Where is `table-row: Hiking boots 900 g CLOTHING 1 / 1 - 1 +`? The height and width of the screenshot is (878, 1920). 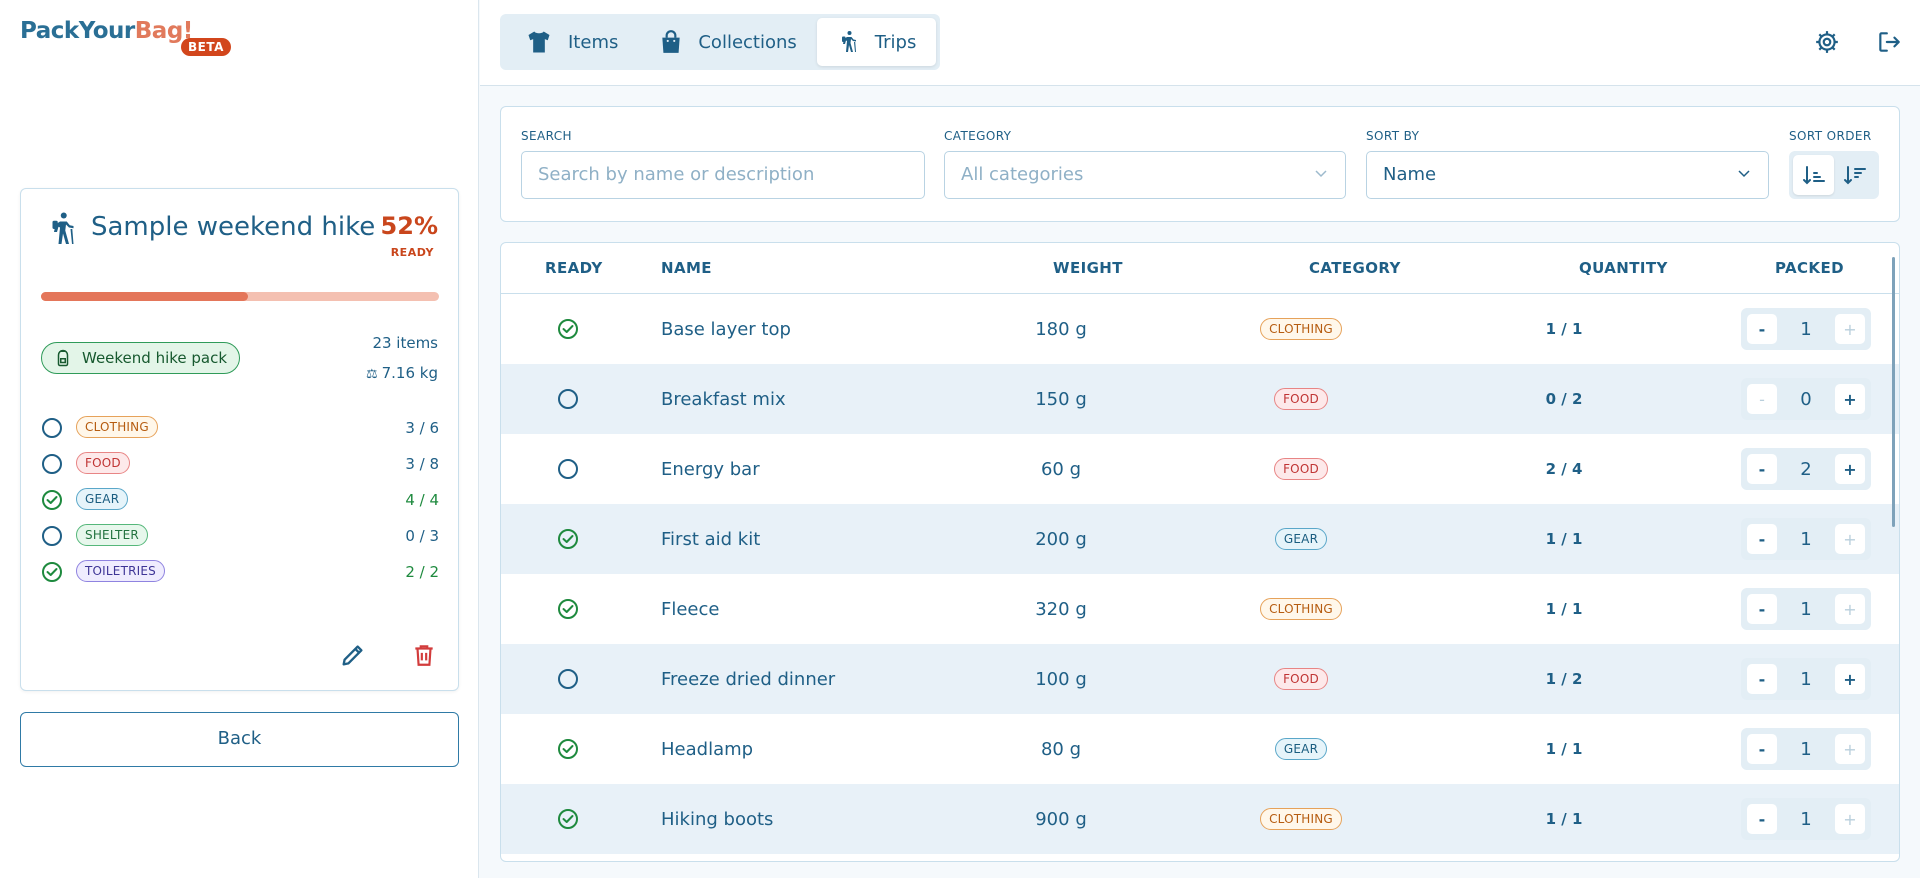 table-row: Hiking boots 900 g CLOTHING 1 / 1 - 1 + is located at coordinates (1200, 819).